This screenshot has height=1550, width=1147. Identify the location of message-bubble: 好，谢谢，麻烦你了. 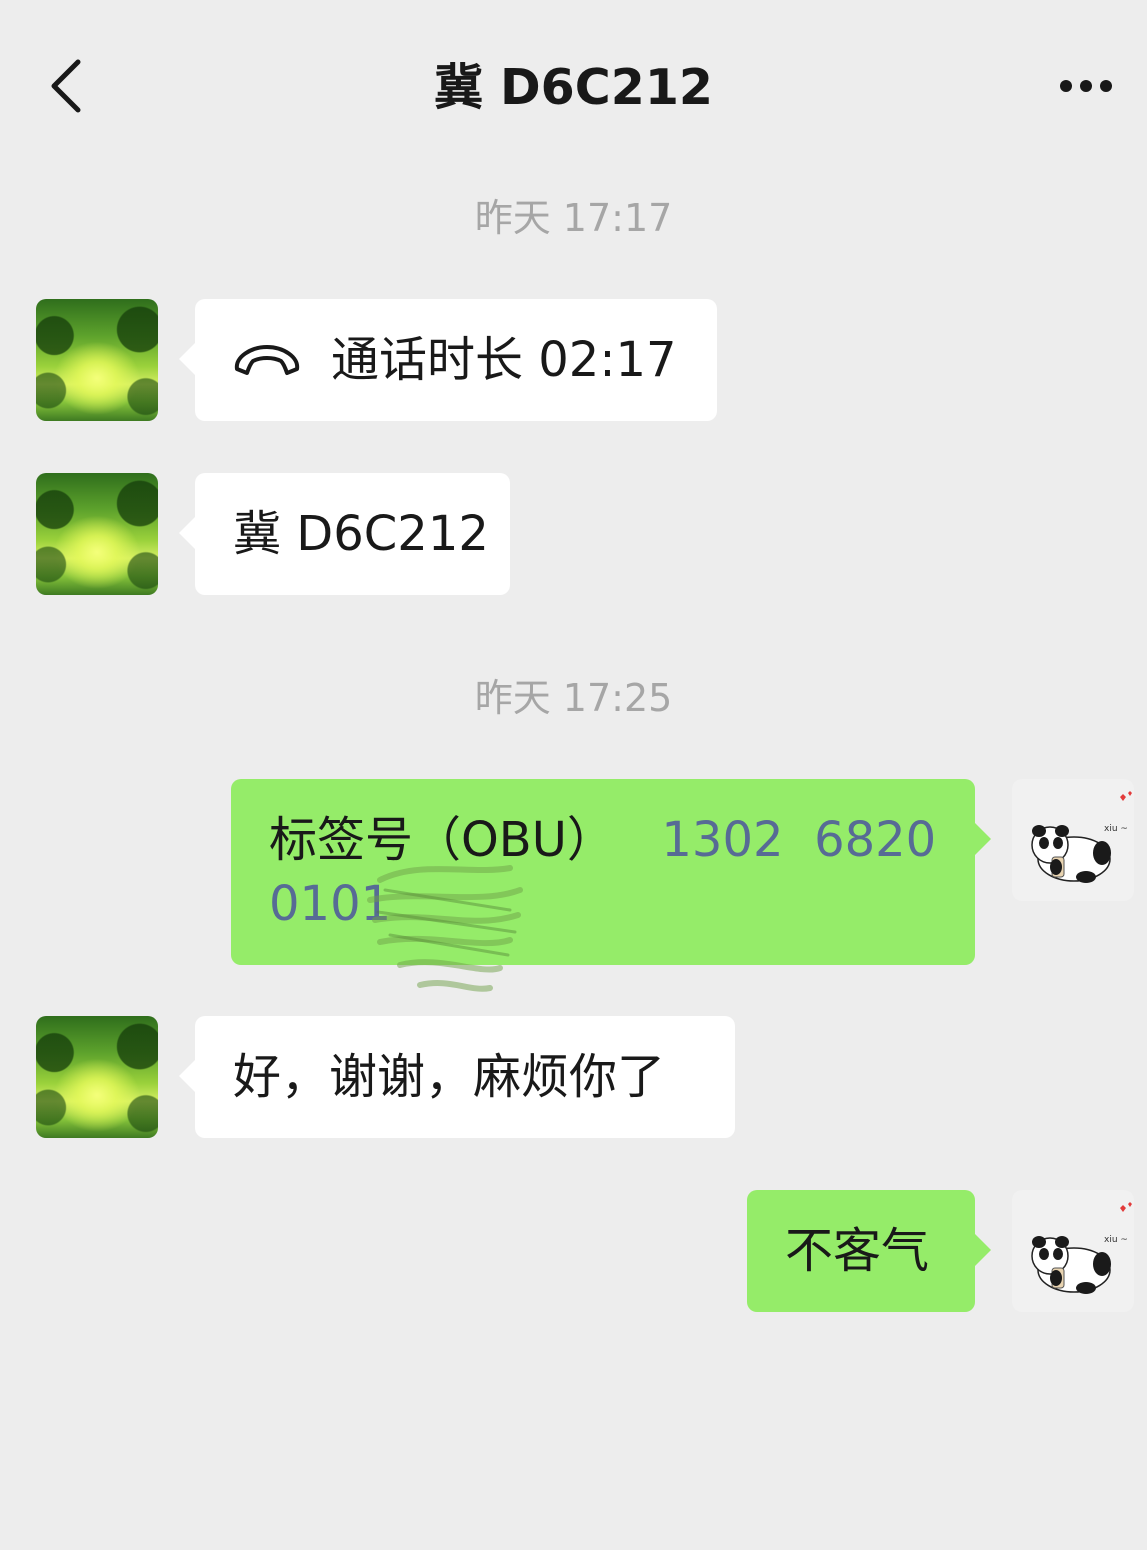
(457, 1077).